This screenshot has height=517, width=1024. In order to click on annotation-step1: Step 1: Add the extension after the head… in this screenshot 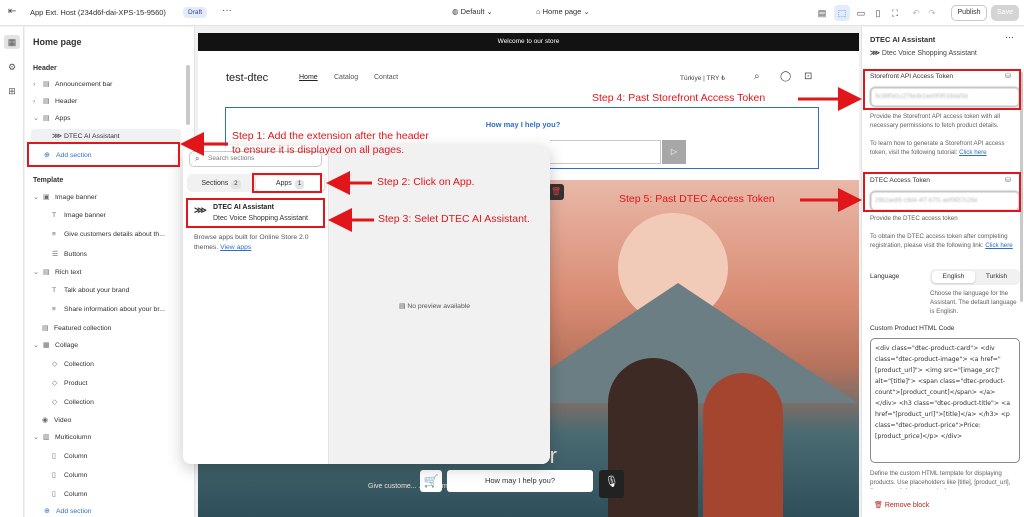, I will do `click(330, 136)`.